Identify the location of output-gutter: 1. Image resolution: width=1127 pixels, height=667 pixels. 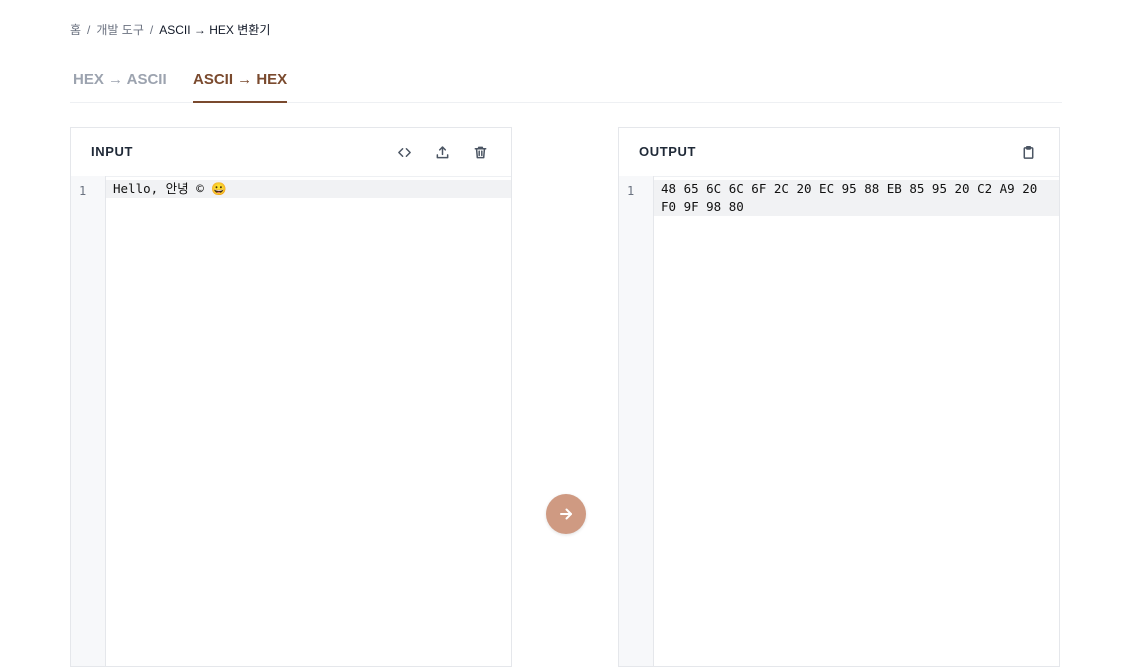
(636, 421).